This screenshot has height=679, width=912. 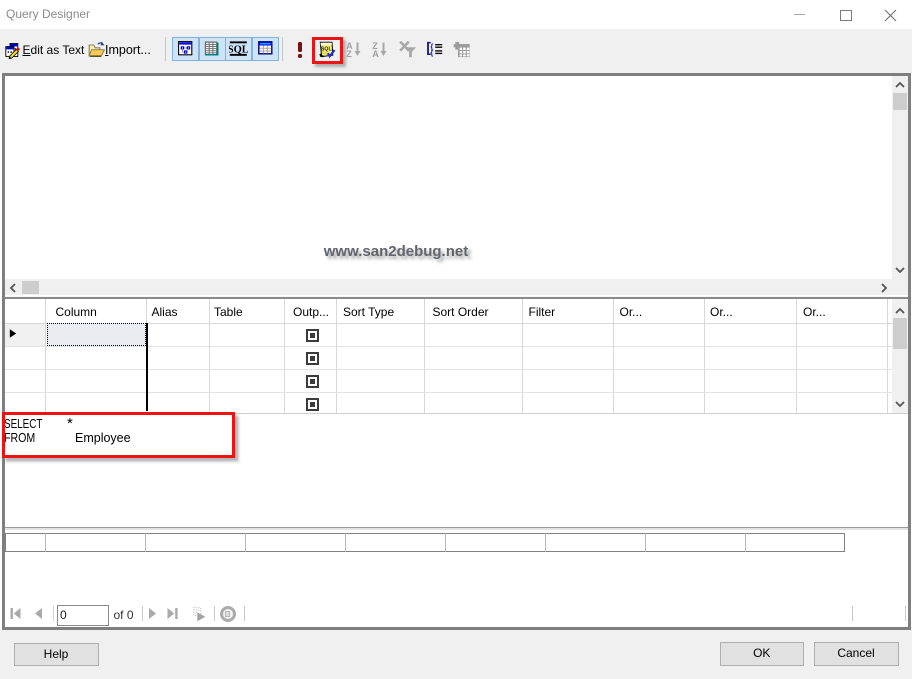 I want to click on svg-text: SQL, so click(x=238, y=50).